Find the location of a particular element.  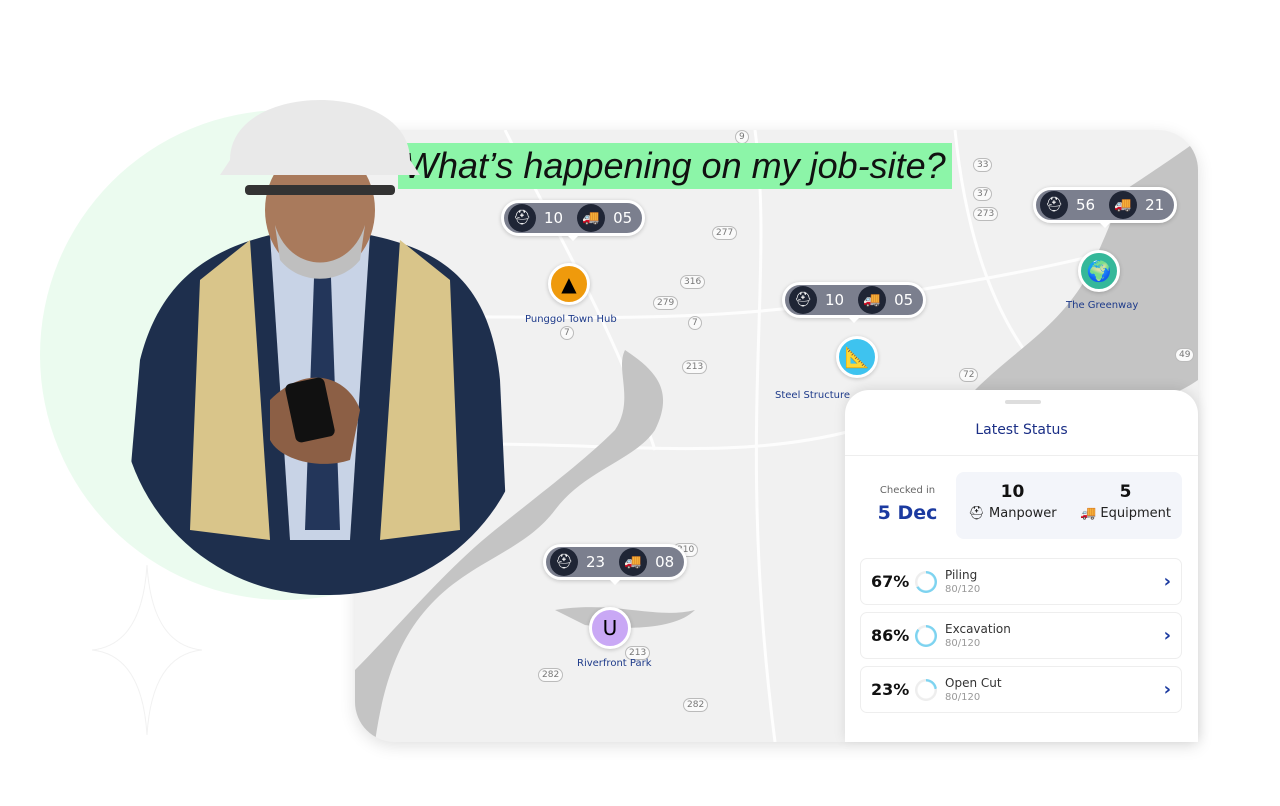

equipment-label: Equipment is located at coordinates (1135, 513).